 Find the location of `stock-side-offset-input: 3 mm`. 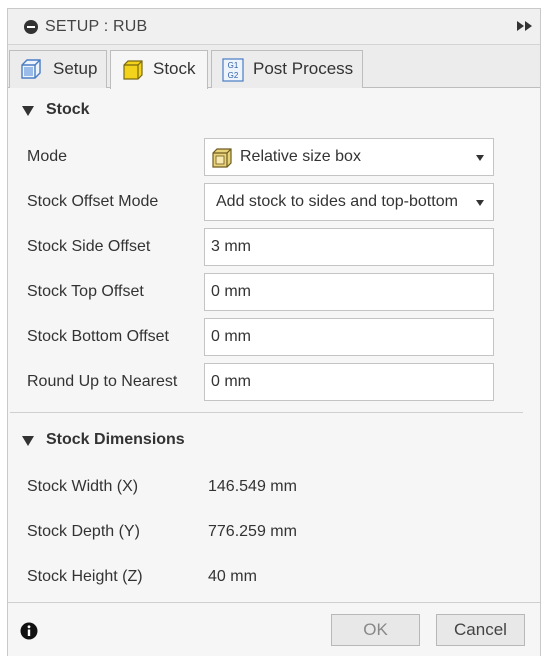

stock-side-offset-input: 3 mm is located at coordinates (349, 247).